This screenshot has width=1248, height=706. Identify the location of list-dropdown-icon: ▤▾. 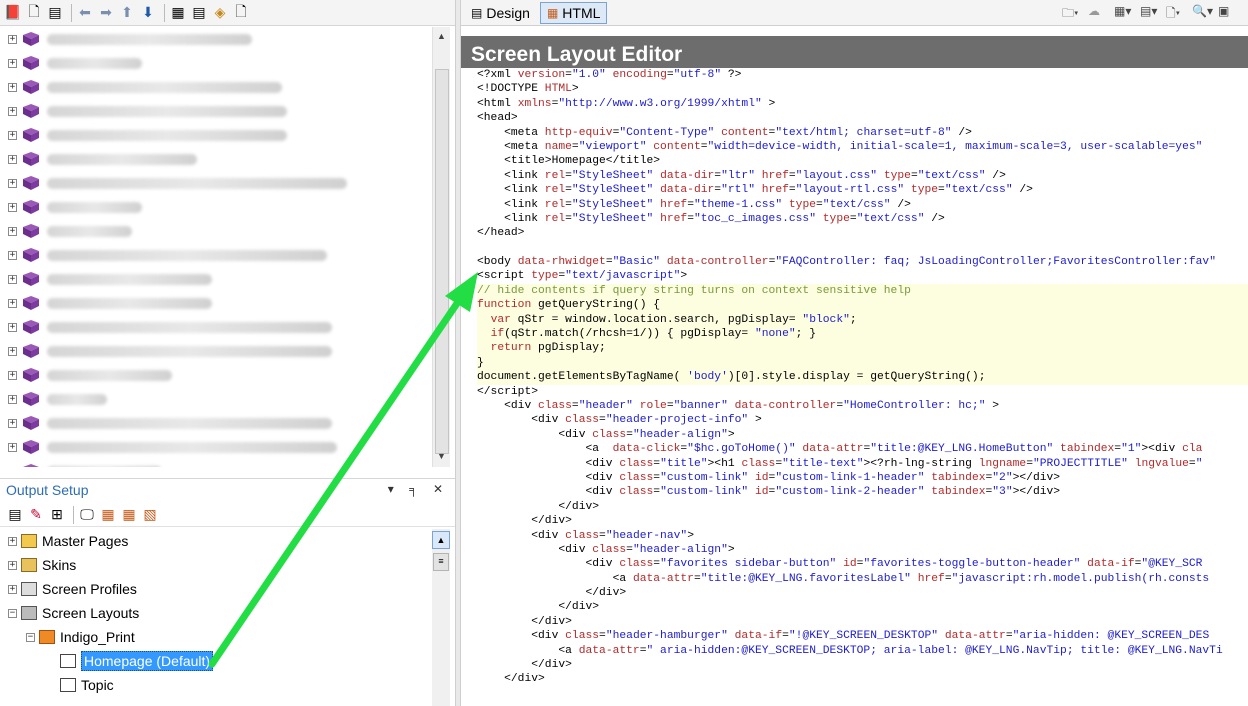
(1153, 13).